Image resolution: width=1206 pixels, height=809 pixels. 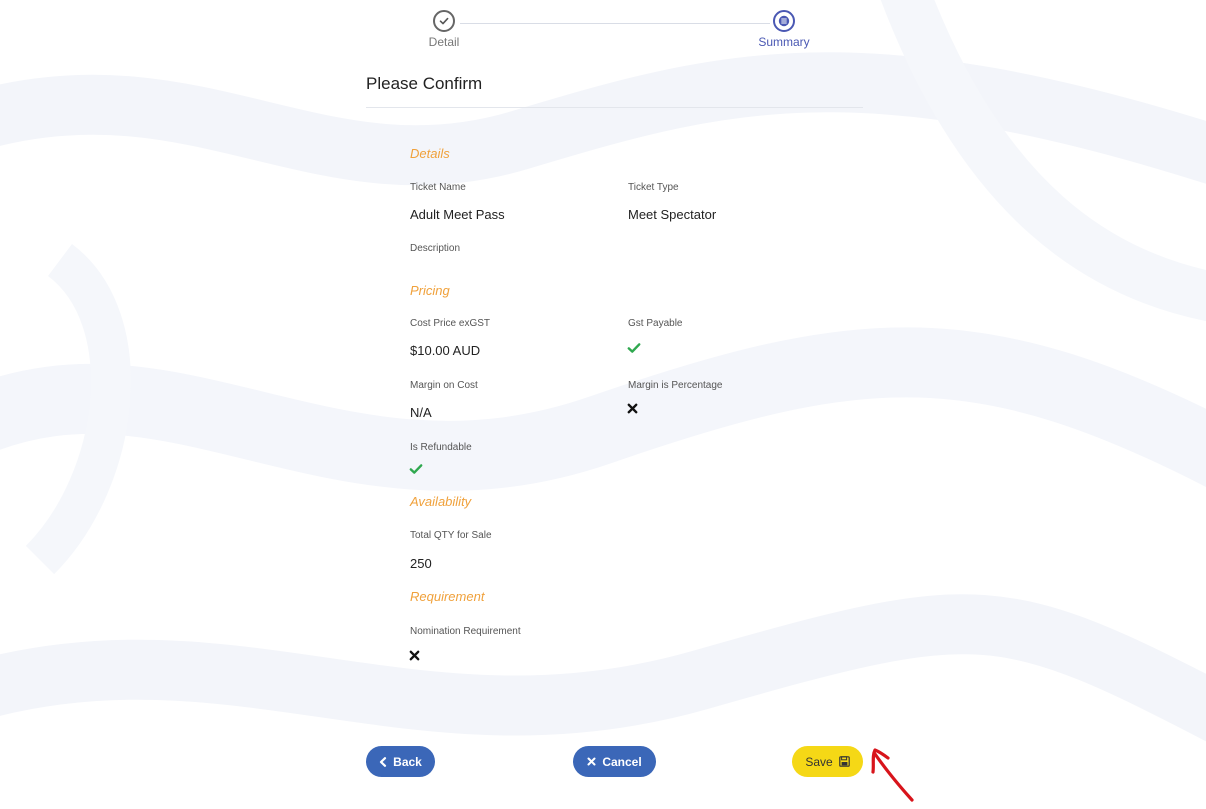 I want to click on annotation-arrow, so click(x=892, y=775).